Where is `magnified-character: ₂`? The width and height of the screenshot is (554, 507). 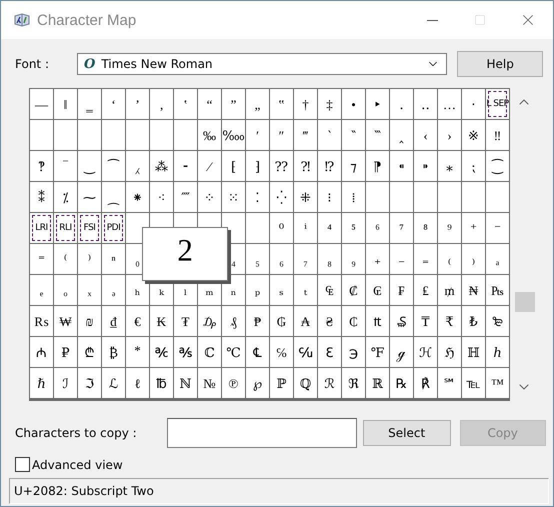 magnified-character: ₂ is located at coordinates (185, 246).